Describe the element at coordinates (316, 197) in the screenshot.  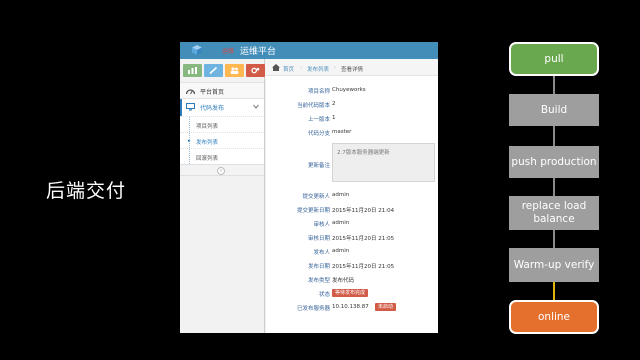
I see `detail-label: 提交更新人` at that location.